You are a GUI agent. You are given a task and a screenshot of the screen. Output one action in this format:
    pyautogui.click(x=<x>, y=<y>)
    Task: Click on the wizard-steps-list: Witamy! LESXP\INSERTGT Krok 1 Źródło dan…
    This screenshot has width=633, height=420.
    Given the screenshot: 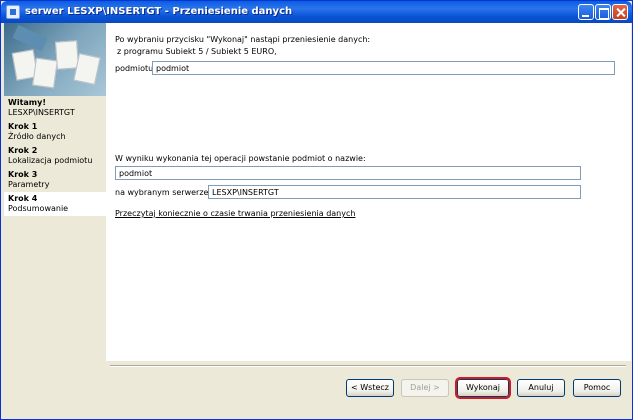 What is the action you would take?
    pyautogui.click(x=55, y=156)
    